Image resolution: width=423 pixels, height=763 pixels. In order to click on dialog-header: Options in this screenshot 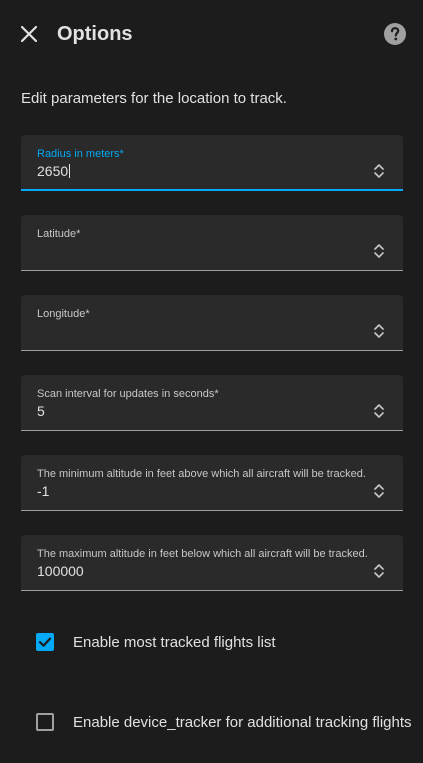, I will do `click(211, 34)`.